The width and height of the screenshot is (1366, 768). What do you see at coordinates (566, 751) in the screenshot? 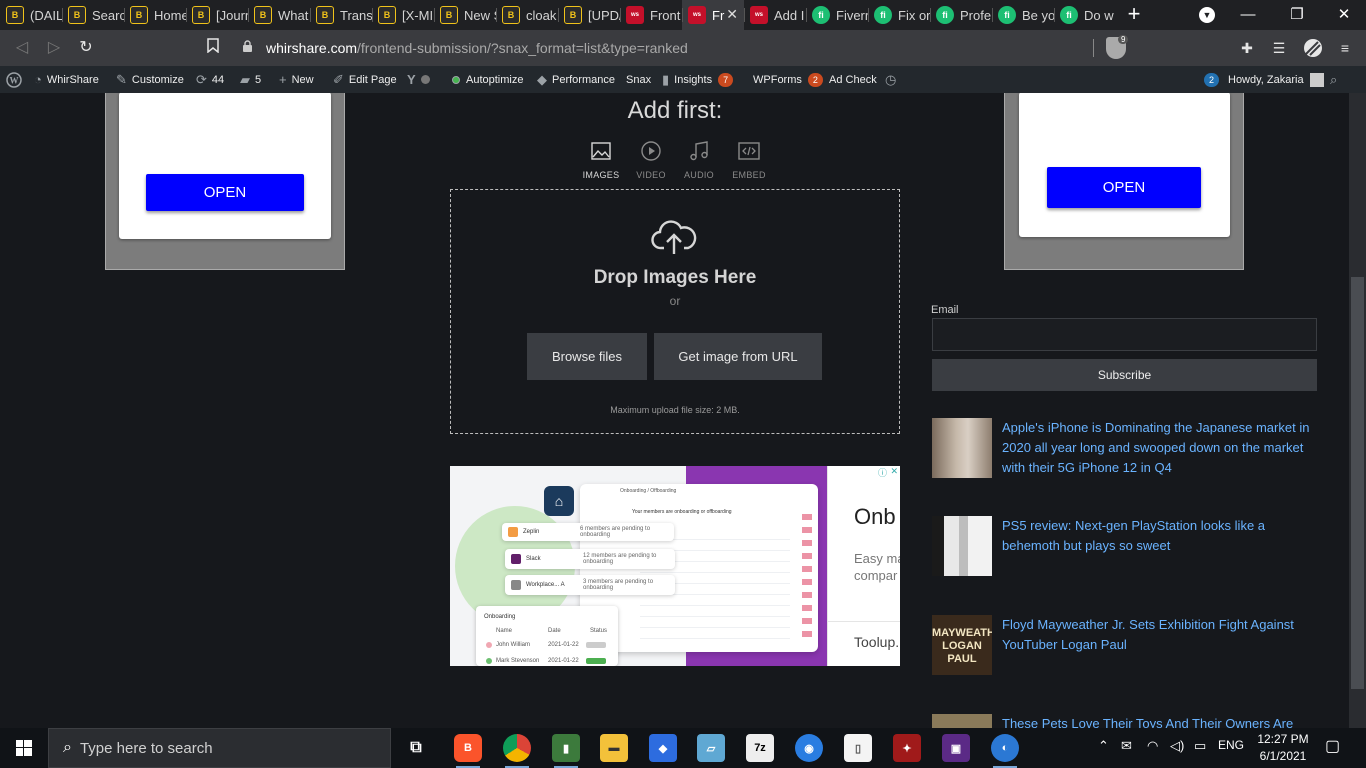
I see `app-chart-icon: ▮` at bounding box center [566, 751].